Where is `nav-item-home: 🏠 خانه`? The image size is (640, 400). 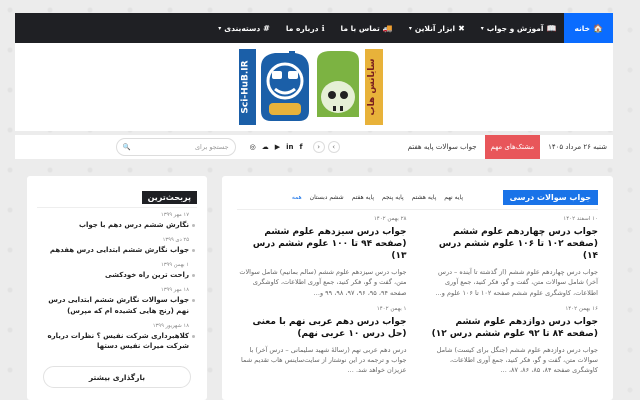
nav-item-home: 🏠 خانه is located at coordinates (588, 28).